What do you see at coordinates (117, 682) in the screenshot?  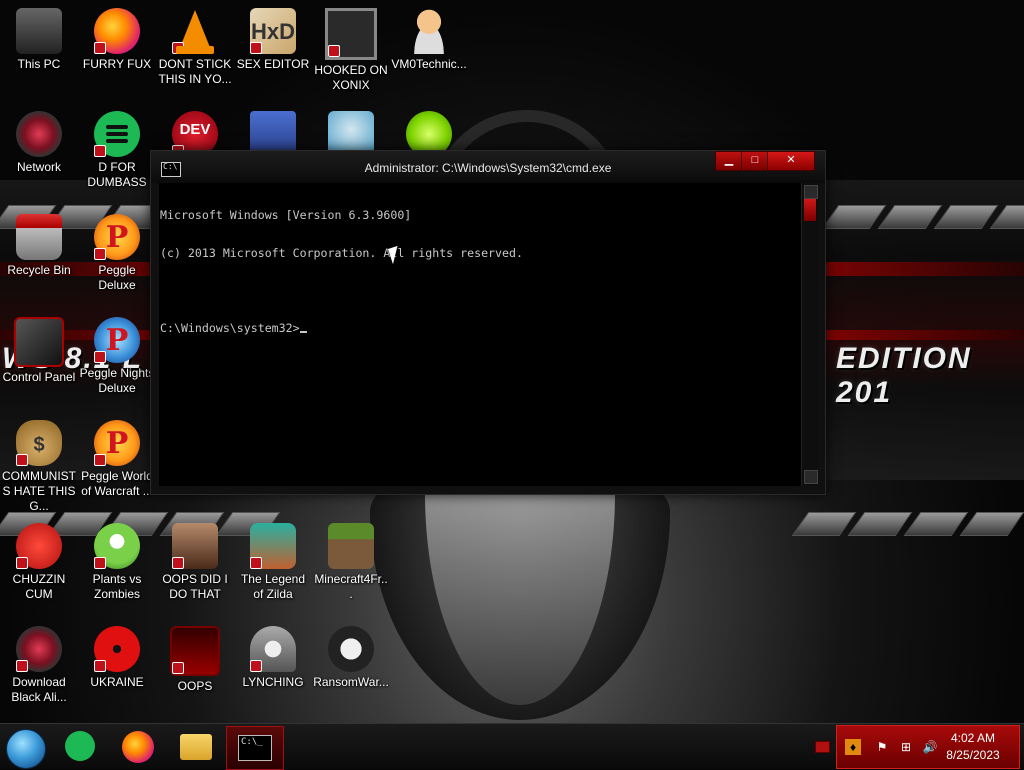 I see `desktop-icon-label: UKRAINE` at bounding box center [117, 682].